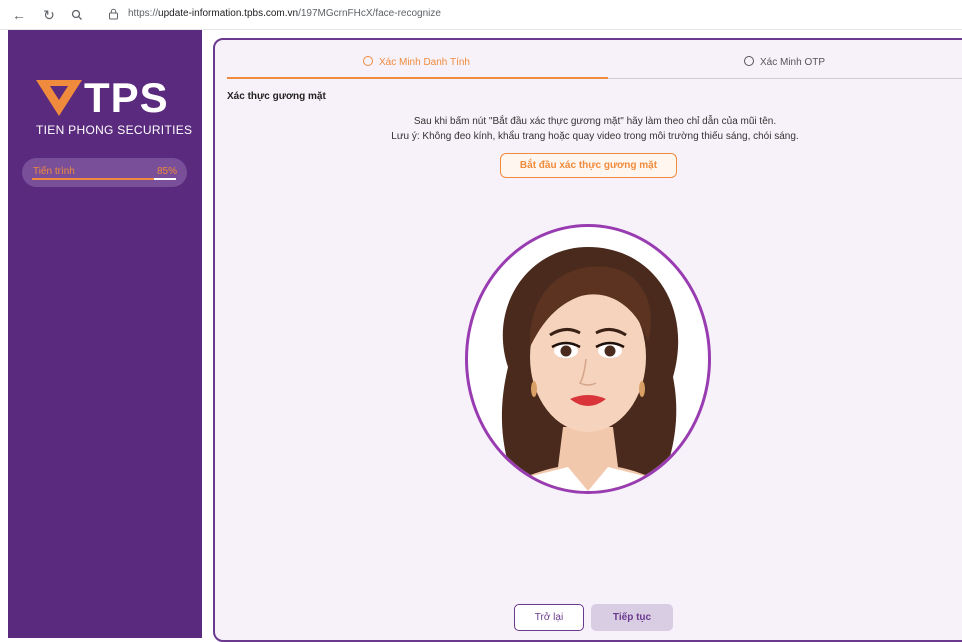 The height and width of the screenshot is (642, 962). I want to click on section-title: Xác thực gương mặt, so click(276, 96).